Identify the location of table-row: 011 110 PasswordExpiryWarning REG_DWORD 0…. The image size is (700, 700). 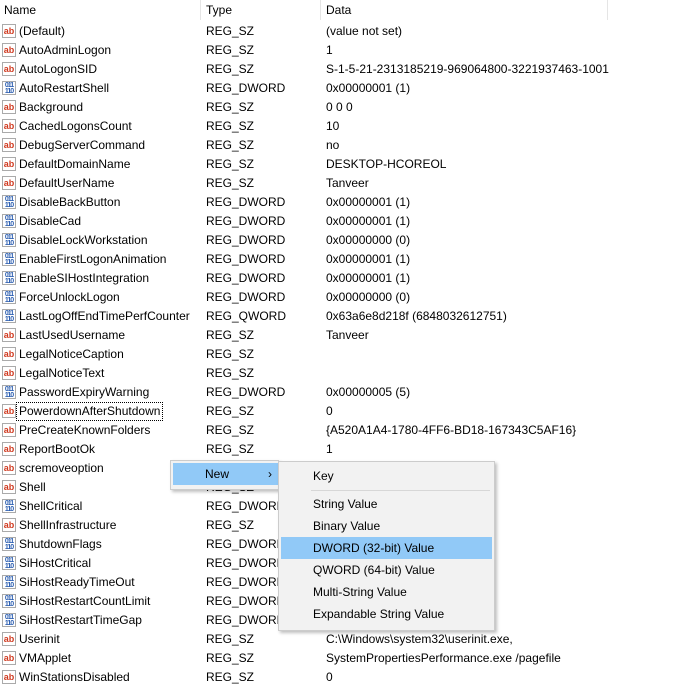
(350, 392).